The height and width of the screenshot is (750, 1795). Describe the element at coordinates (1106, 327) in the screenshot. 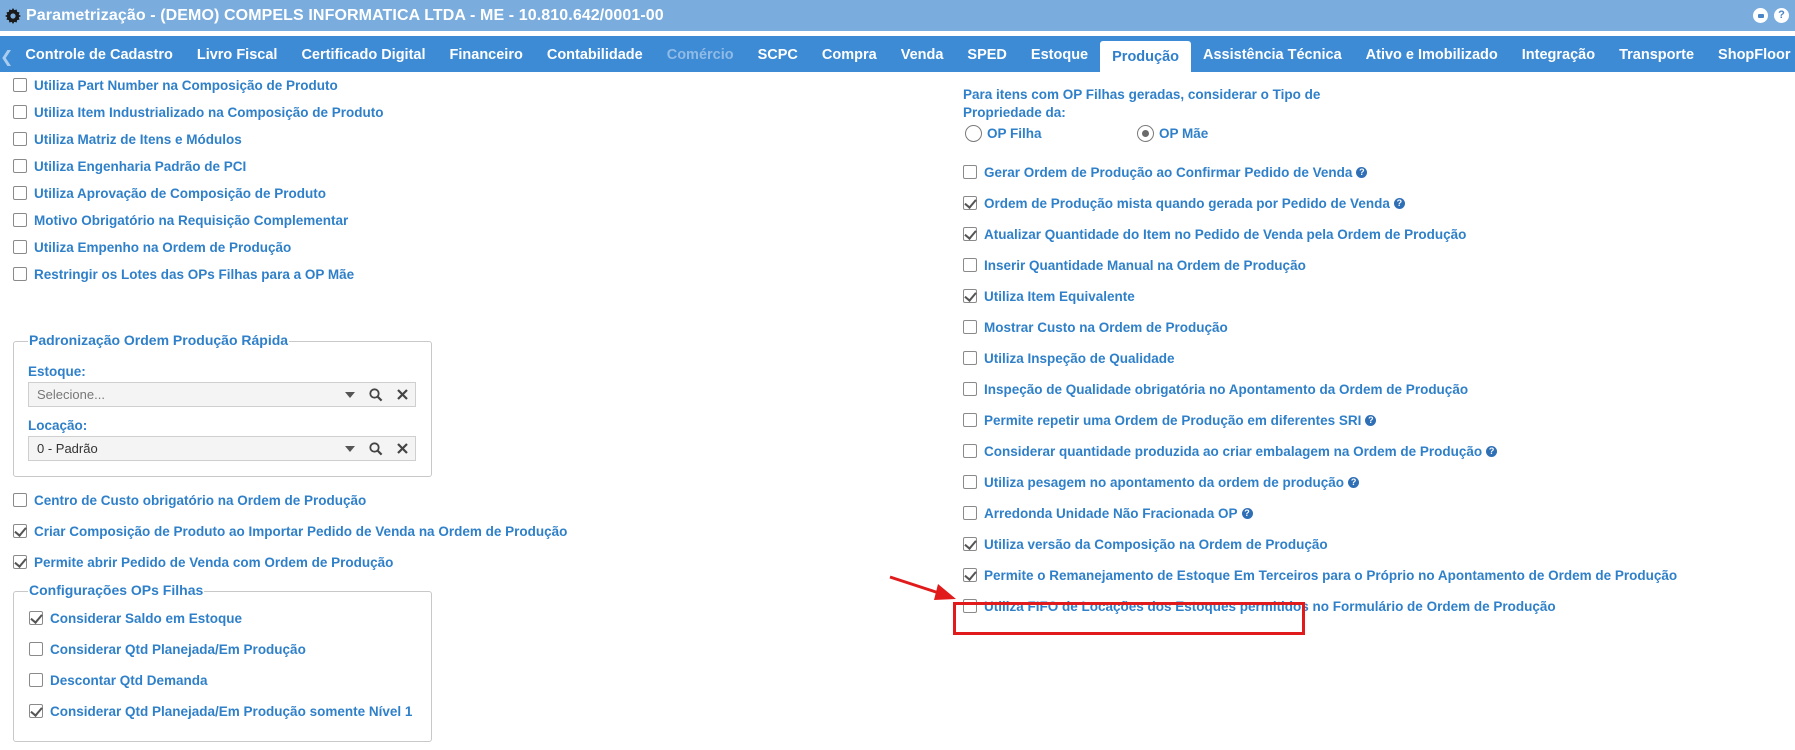

I see `checkbox-label: Mostrar Custo na Ordem de Produção` at that location.